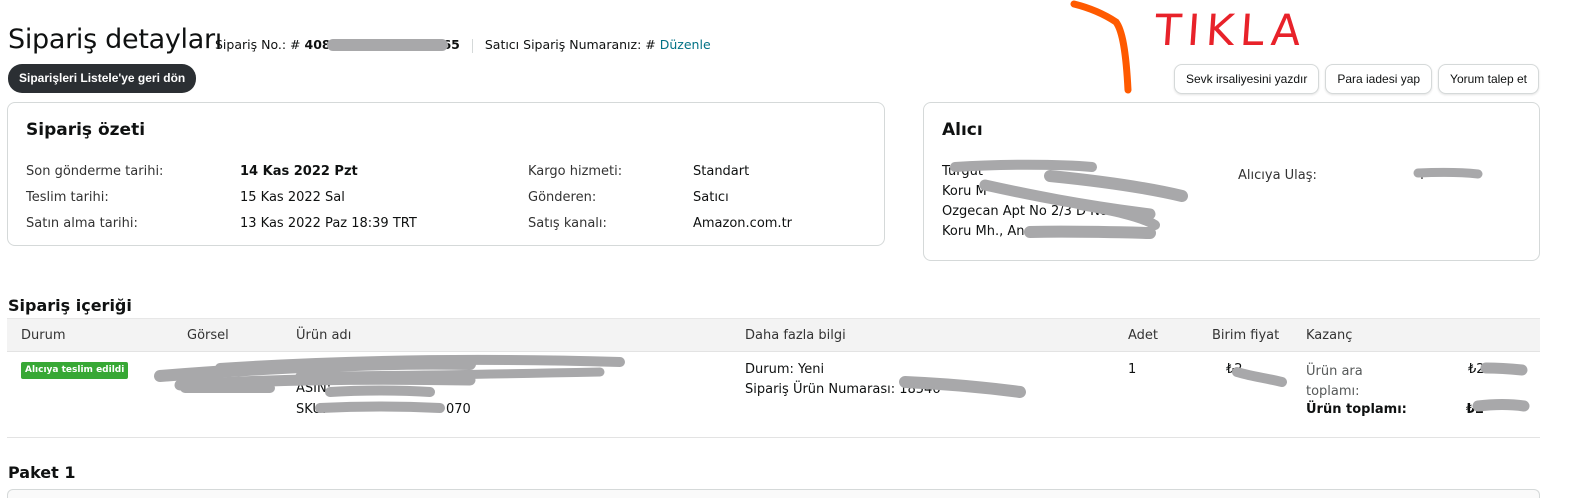 This screenshot has height=498, width=1585. What do you see at coordinates (95, 171) in the screenshot?
I see `ship-by-label: Son gönderme tarihi:` at bounding box center [95, 171].